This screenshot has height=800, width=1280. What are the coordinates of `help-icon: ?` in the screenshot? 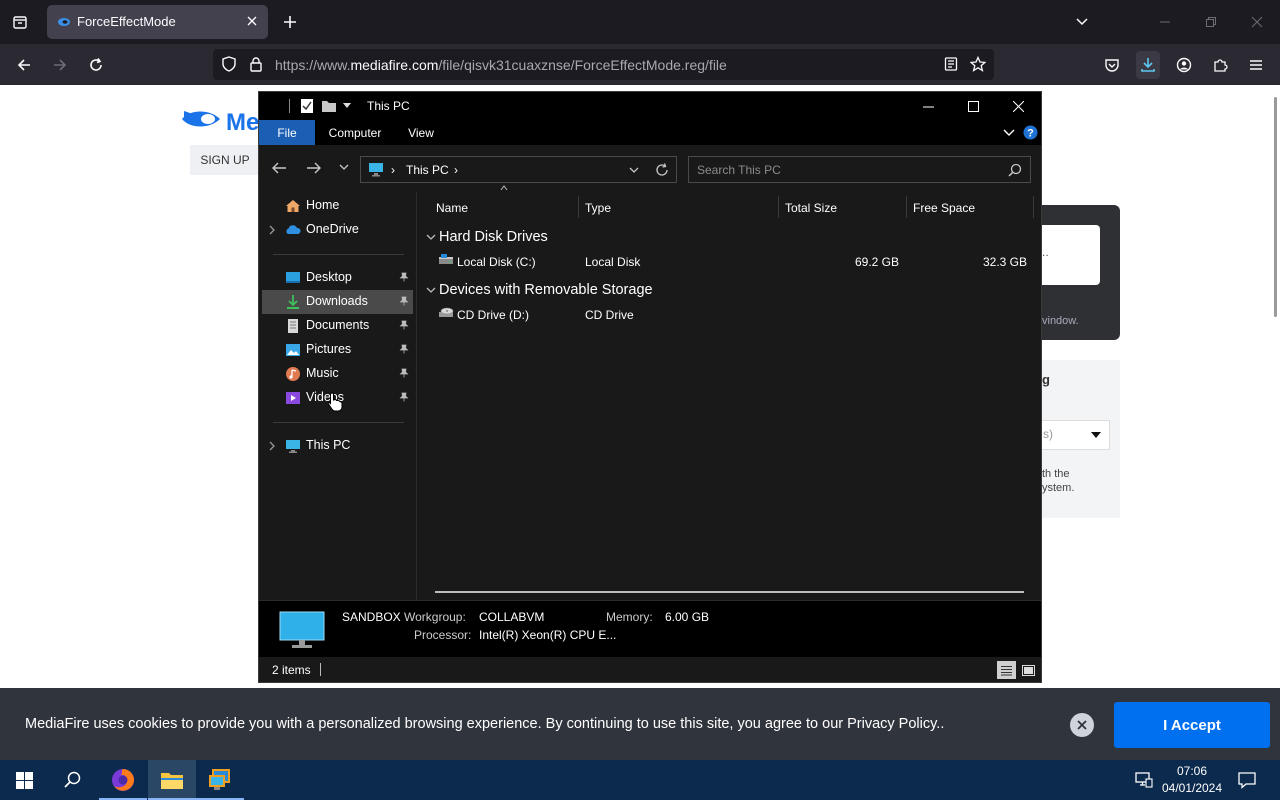 It's located at (1030, 132).